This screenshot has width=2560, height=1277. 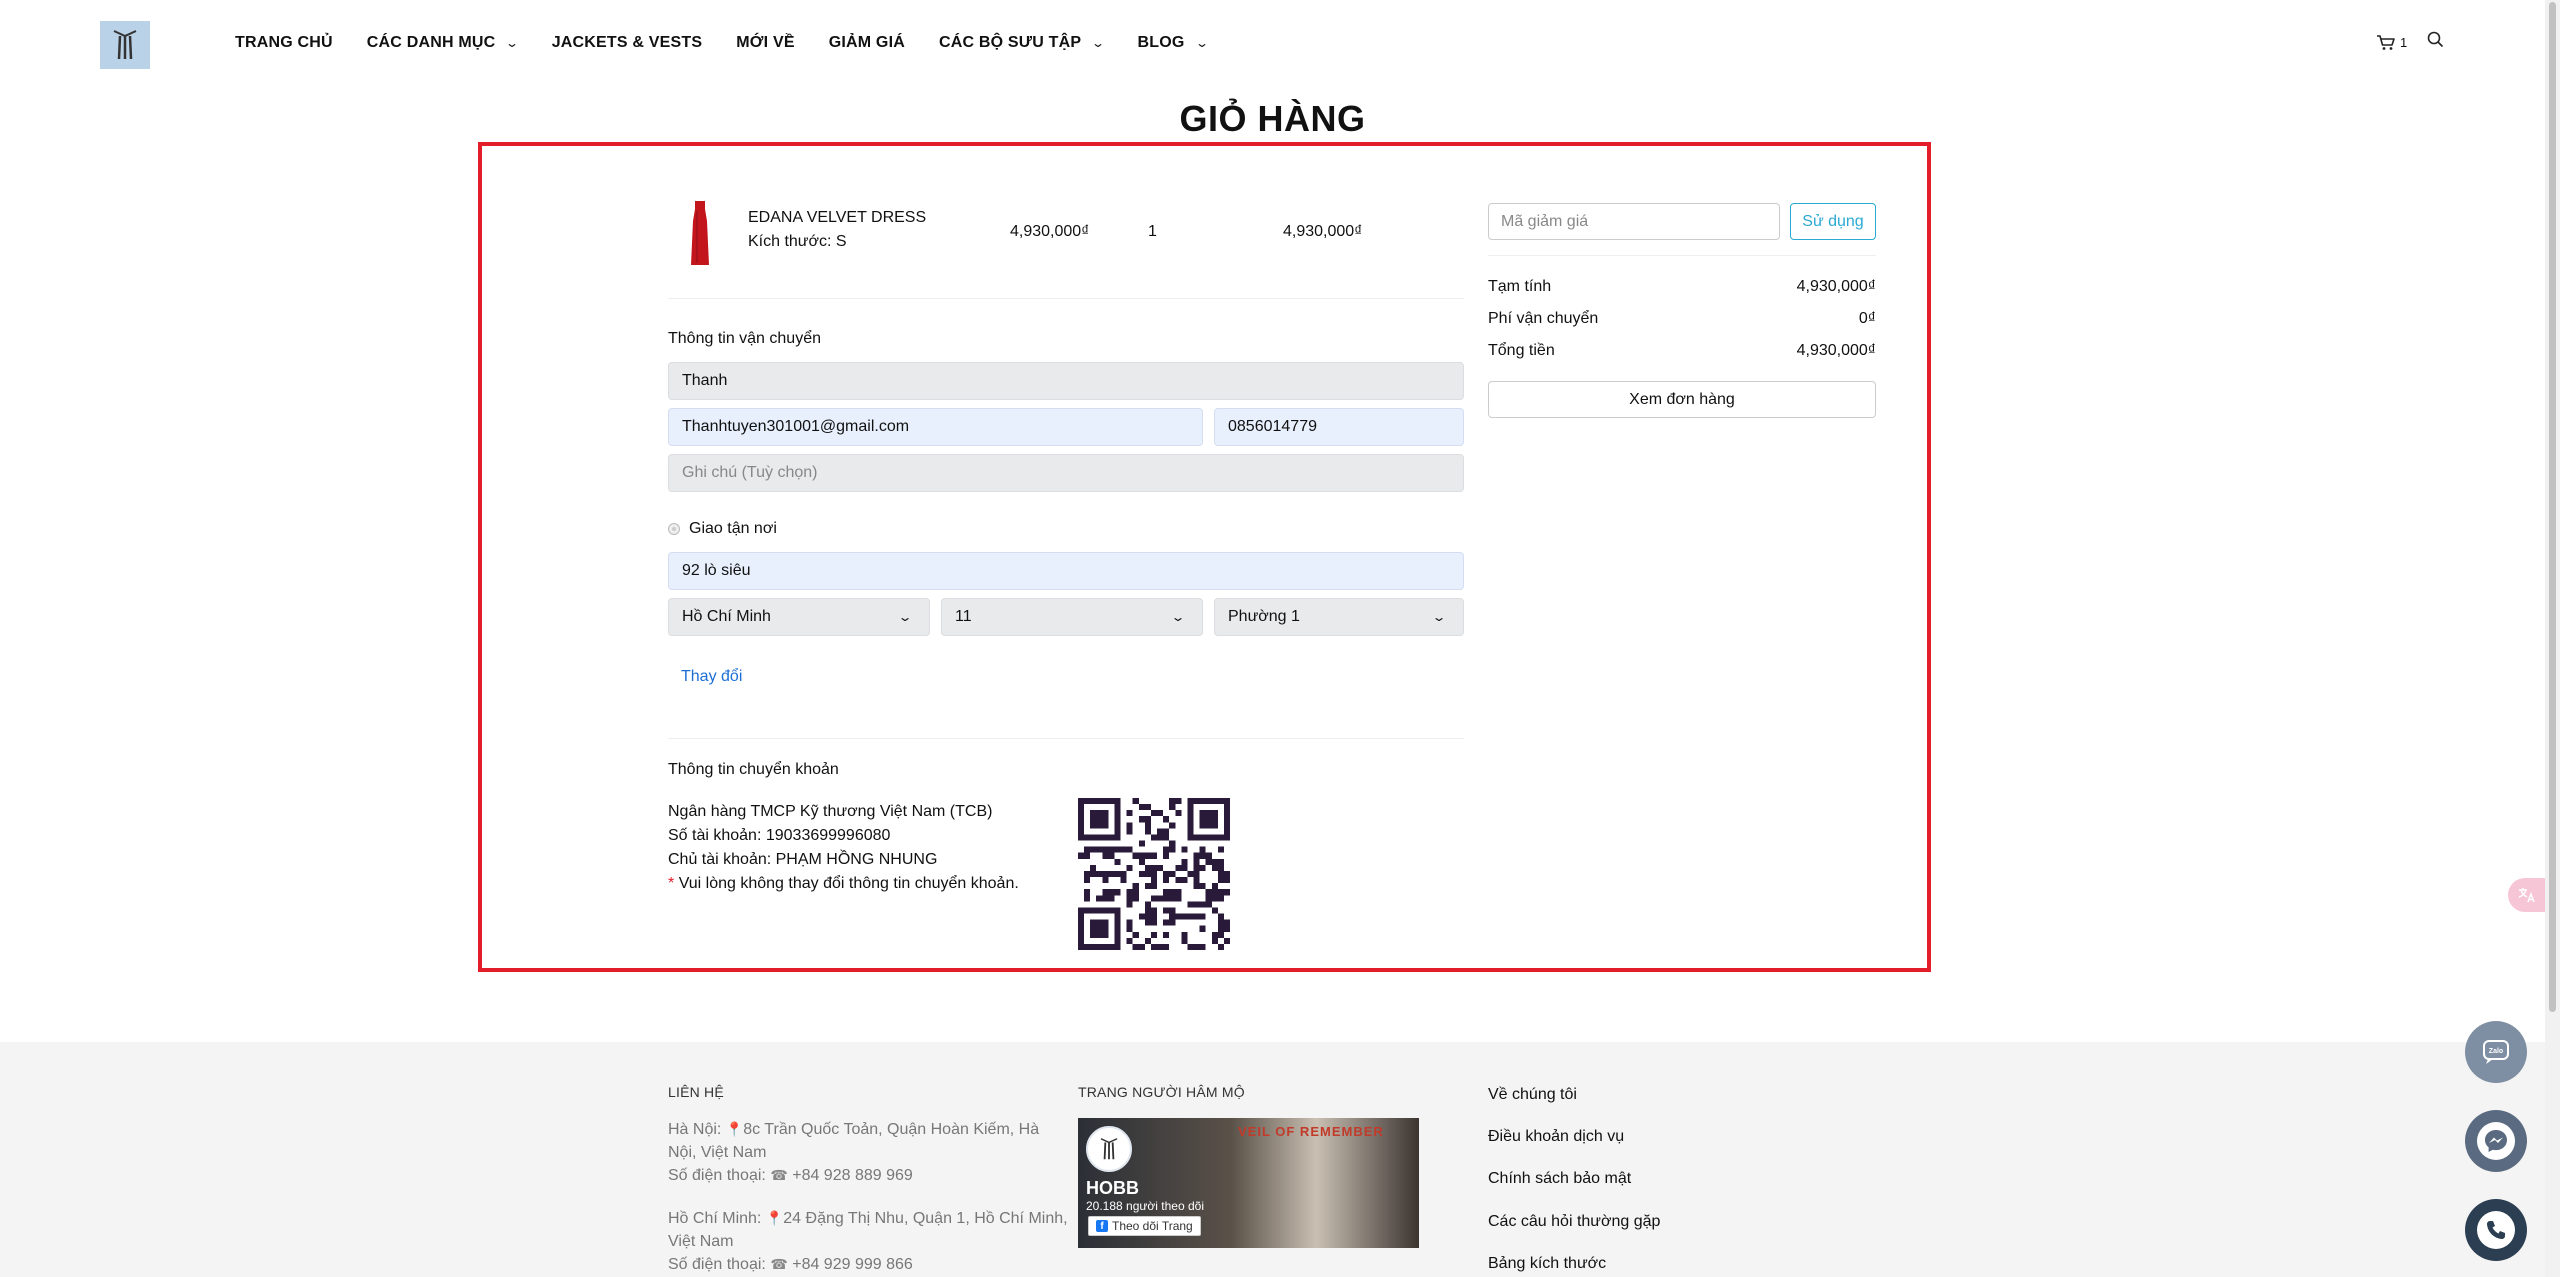 What do you see at coordinates (711, 677) in the screenshot?
I see `change-address-link: Thay đổi` at bounding box center [711, 677].